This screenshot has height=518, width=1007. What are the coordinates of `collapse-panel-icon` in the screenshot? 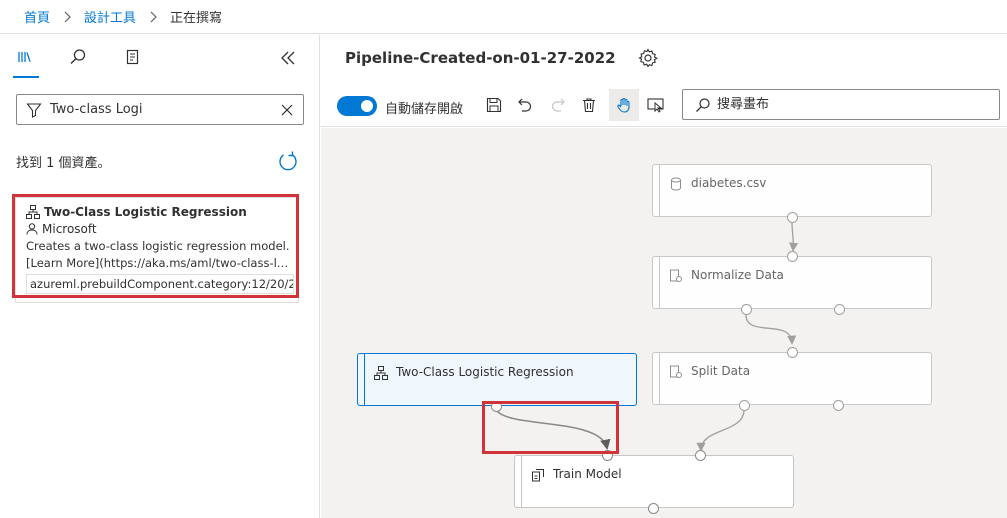 It's located at (288, 58).